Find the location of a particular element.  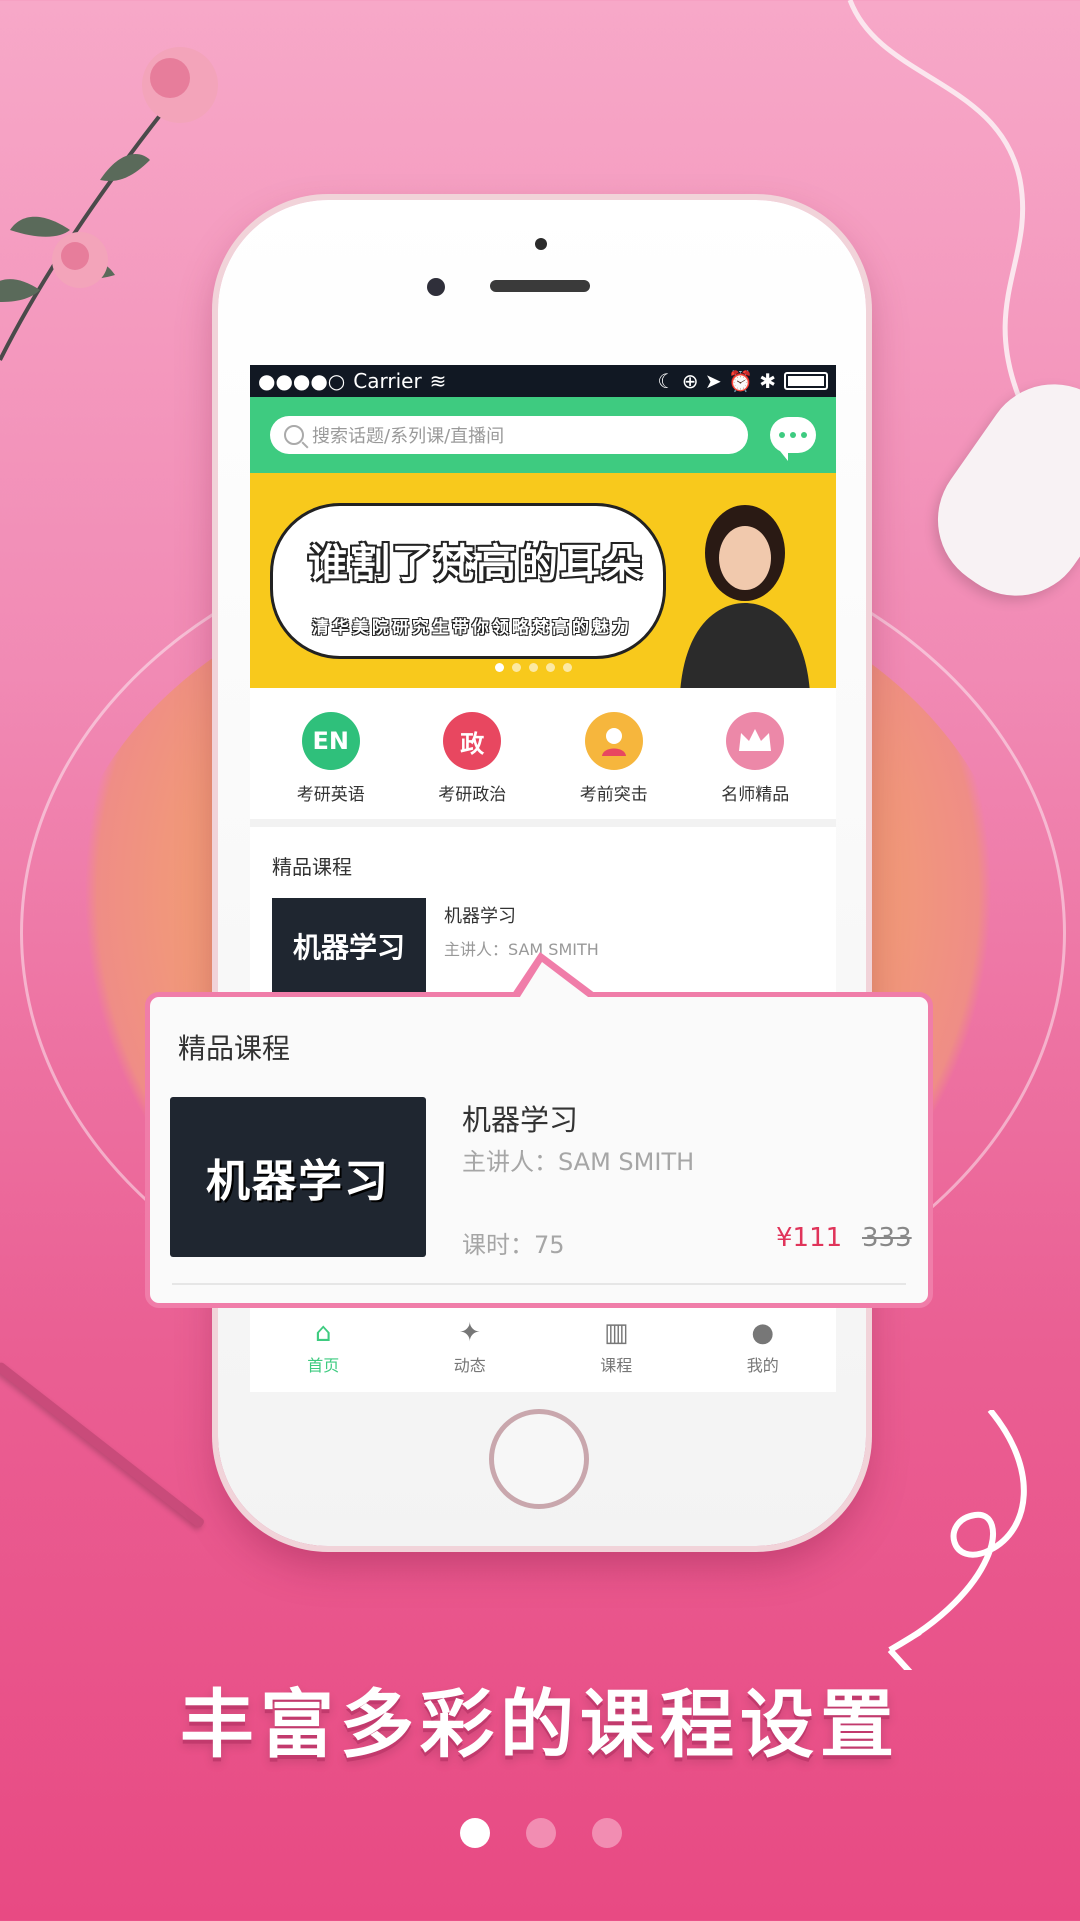

callout-thumb-text: 机器学习 is located at coordinates (298, 1181).